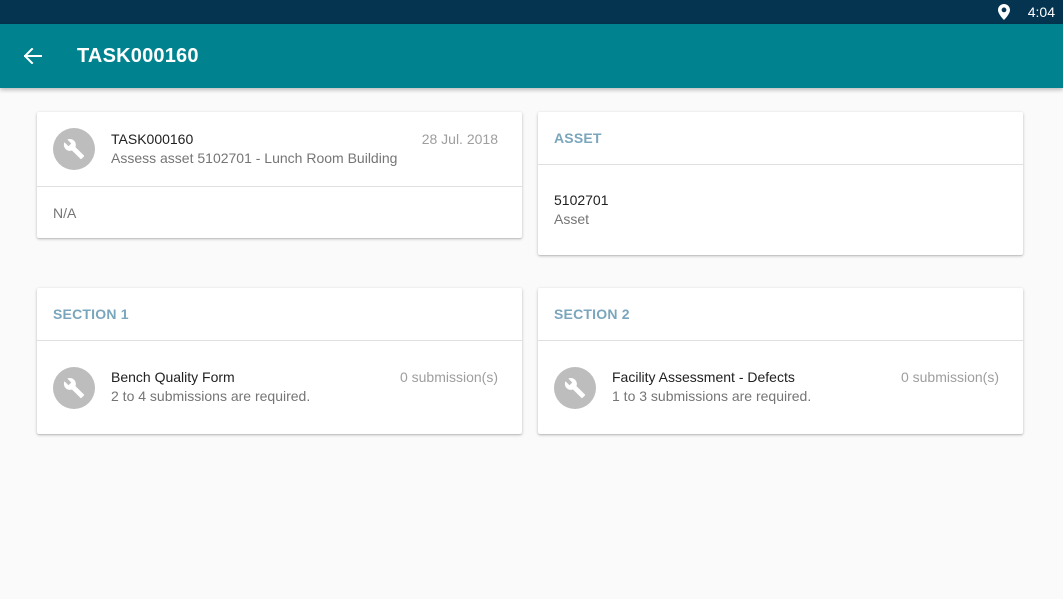 This screenshot has height=599, width=1063. I want to click on task-date: 28 Jul. 2018, so click(459, 139).